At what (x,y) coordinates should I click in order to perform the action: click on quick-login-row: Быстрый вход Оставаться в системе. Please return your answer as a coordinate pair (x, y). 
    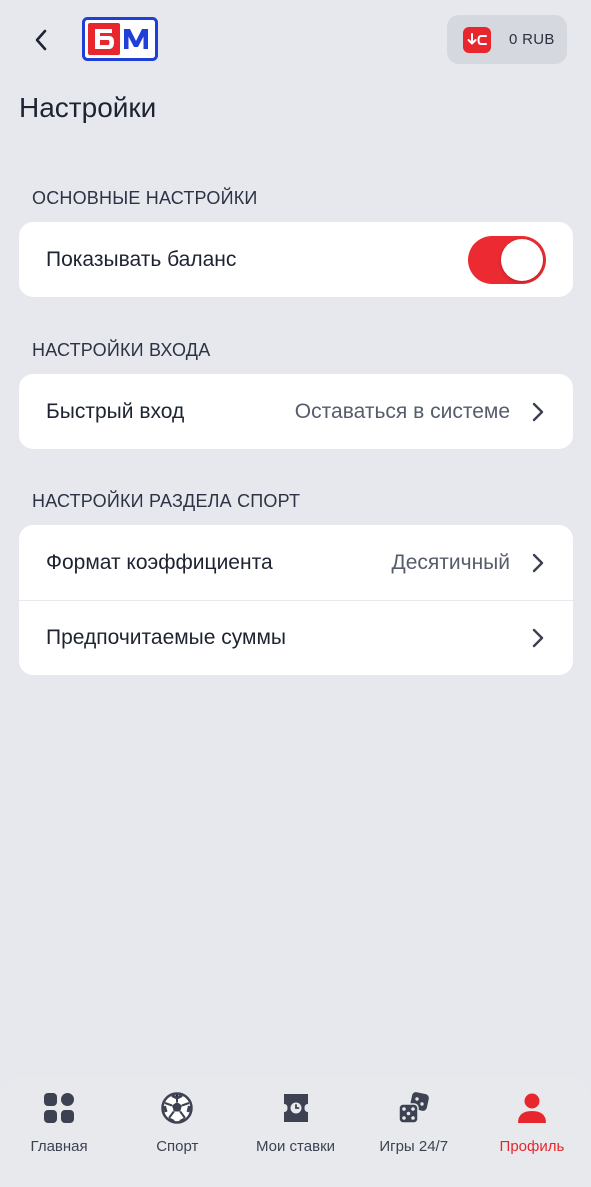
    Looking at the image, I should click on (296, 411).